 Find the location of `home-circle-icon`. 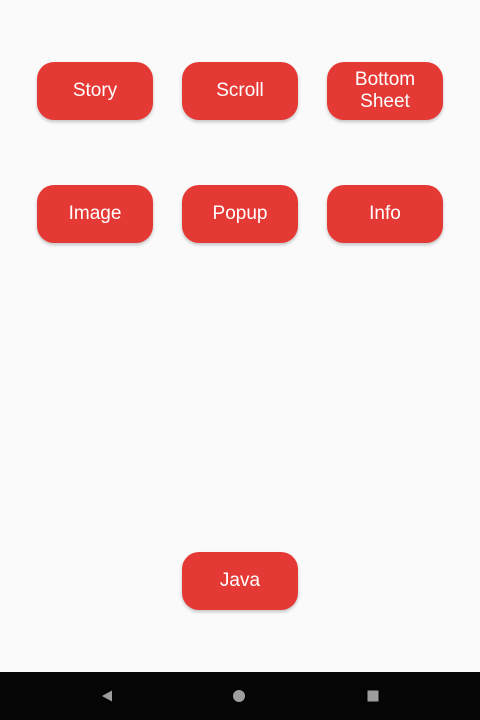

home-circle-icon is located at coordinates (239, 696).